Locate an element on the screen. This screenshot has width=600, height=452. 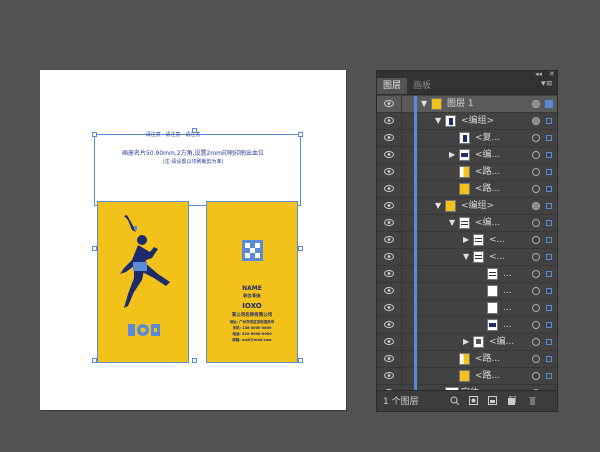
new-layer-icon is located at coordinates (511, 400).